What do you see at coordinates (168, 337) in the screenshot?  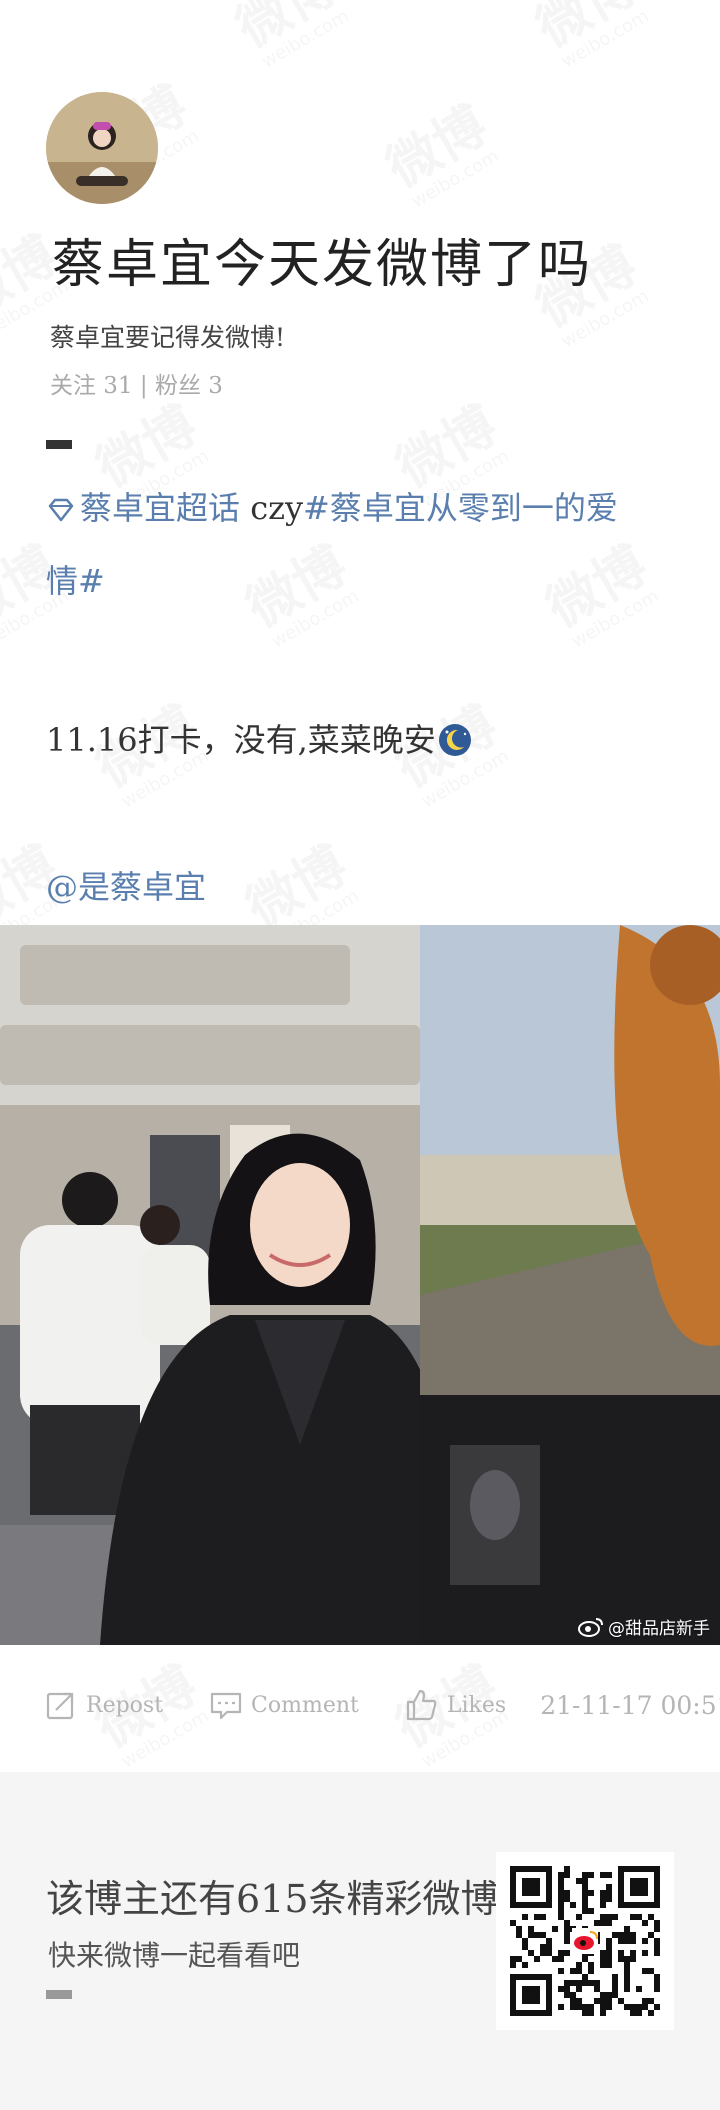 I see `profile-description: 蔡卓宜要记得发微博!` at bounding box center [168, 337].